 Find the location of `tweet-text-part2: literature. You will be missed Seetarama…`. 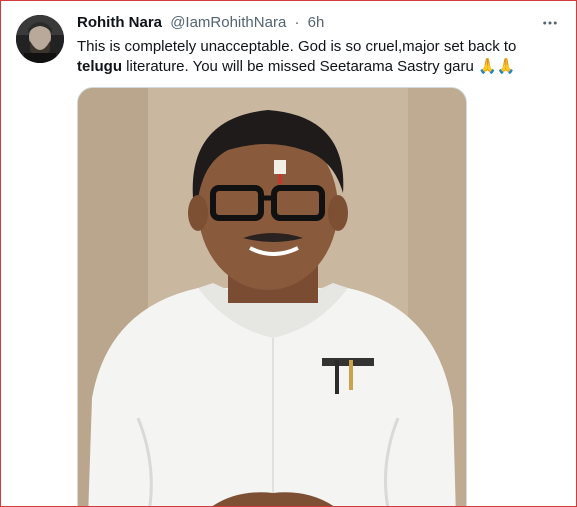

tweet-text-part2: literature. You will be missed Seetarama… is located at coordinates (300, 66).